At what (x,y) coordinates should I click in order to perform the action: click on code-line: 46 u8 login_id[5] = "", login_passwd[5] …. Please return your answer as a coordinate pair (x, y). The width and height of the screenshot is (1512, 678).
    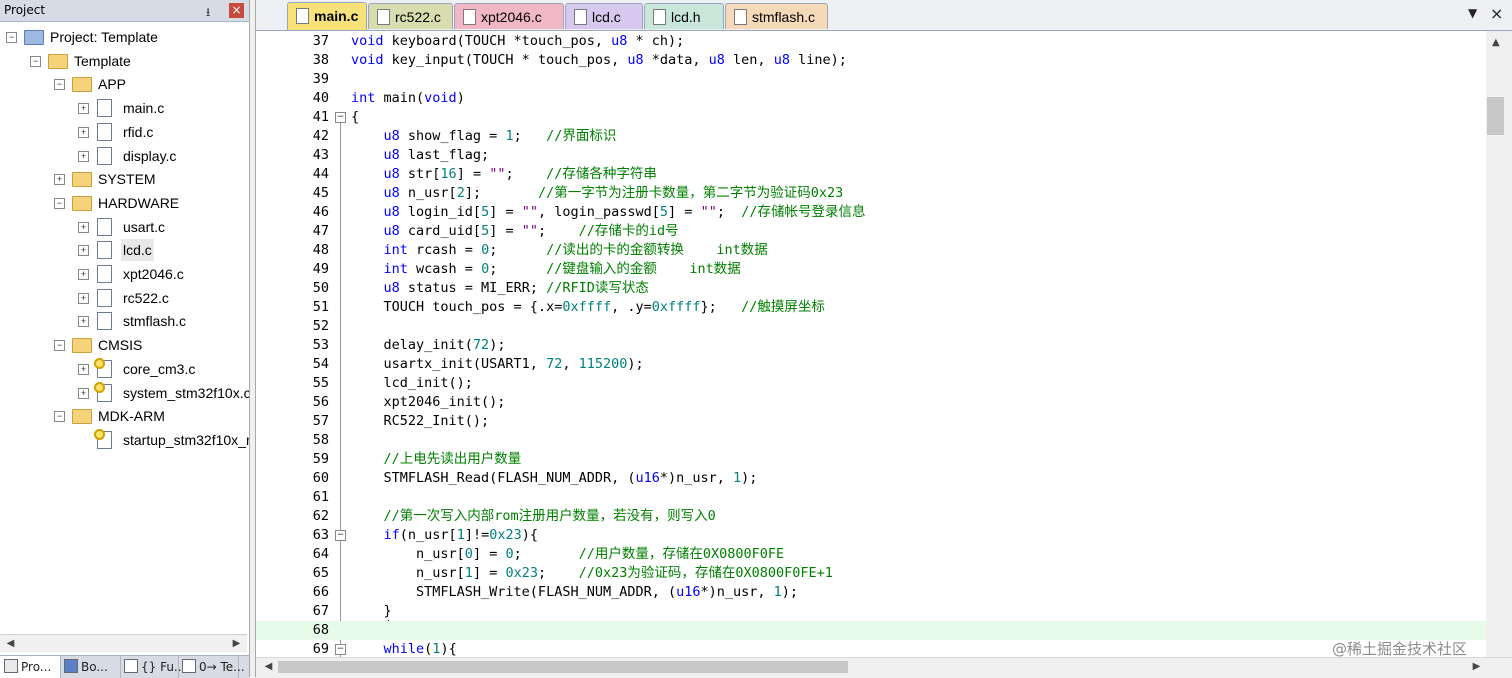
    Looking at the image, I should click on (871, 212).